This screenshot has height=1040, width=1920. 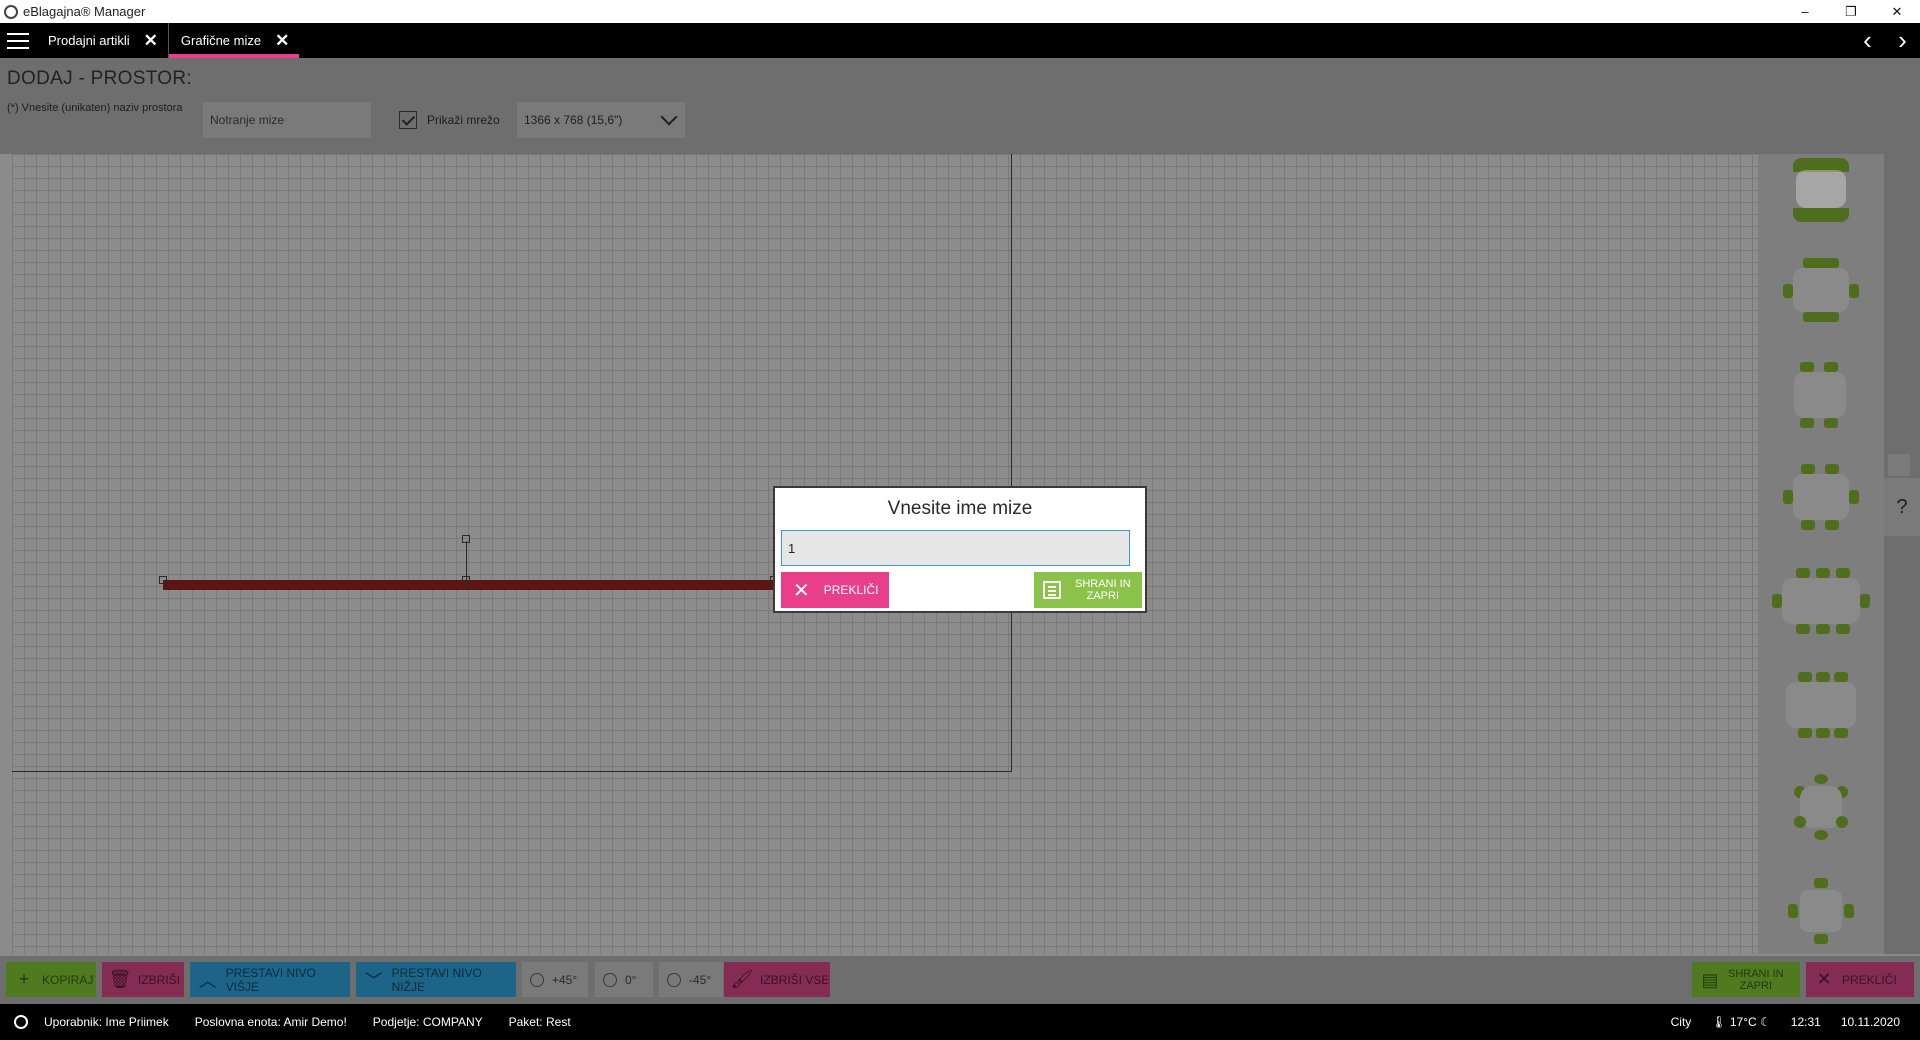 What do you see at coordinates (89, 40) in the screenshot?
I see `tab-label: Prodajni artikli` at bounding box center [89, 40].